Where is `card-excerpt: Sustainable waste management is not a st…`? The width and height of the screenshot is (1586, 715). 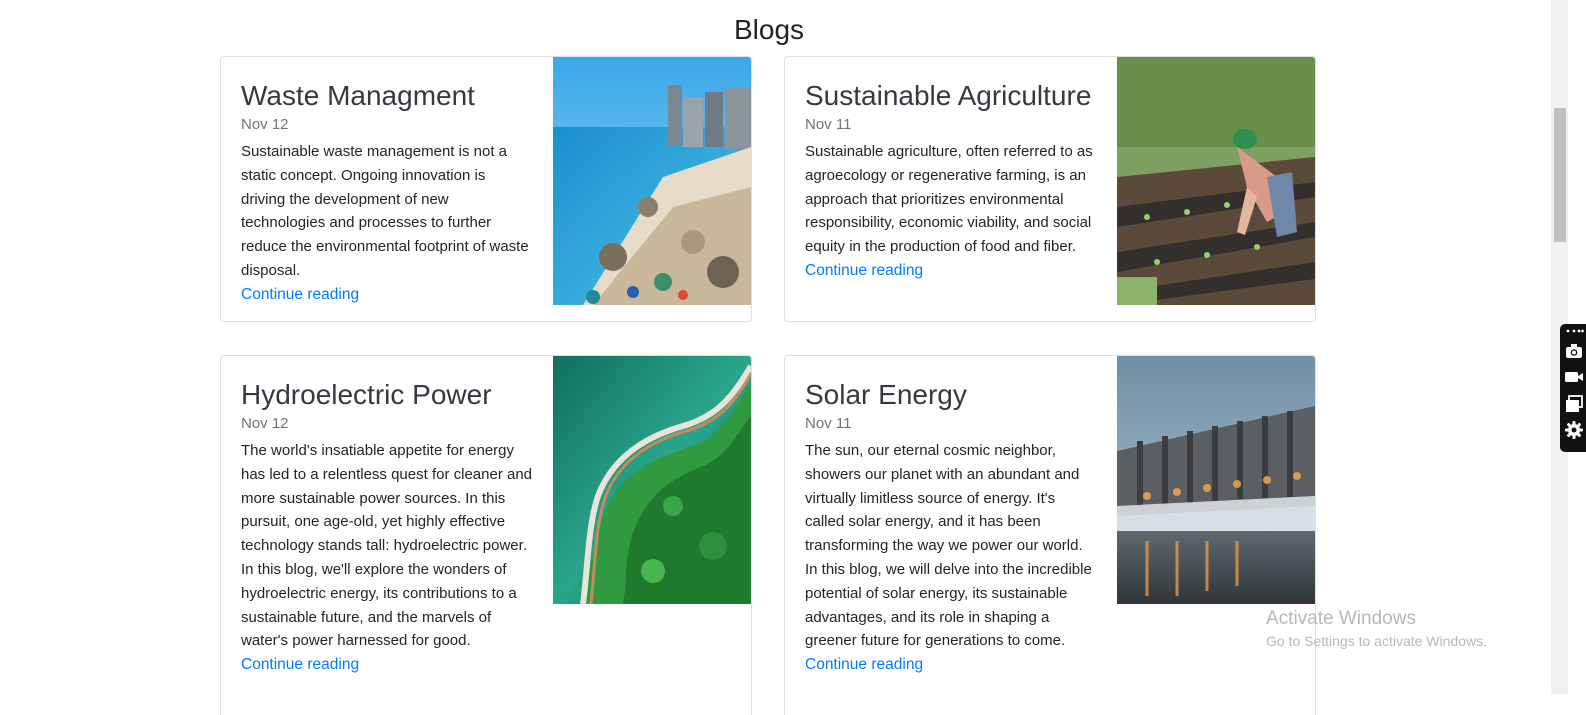
card-excerpt: Sustainable waste management is not a st… is located at coordinates (385, 211).